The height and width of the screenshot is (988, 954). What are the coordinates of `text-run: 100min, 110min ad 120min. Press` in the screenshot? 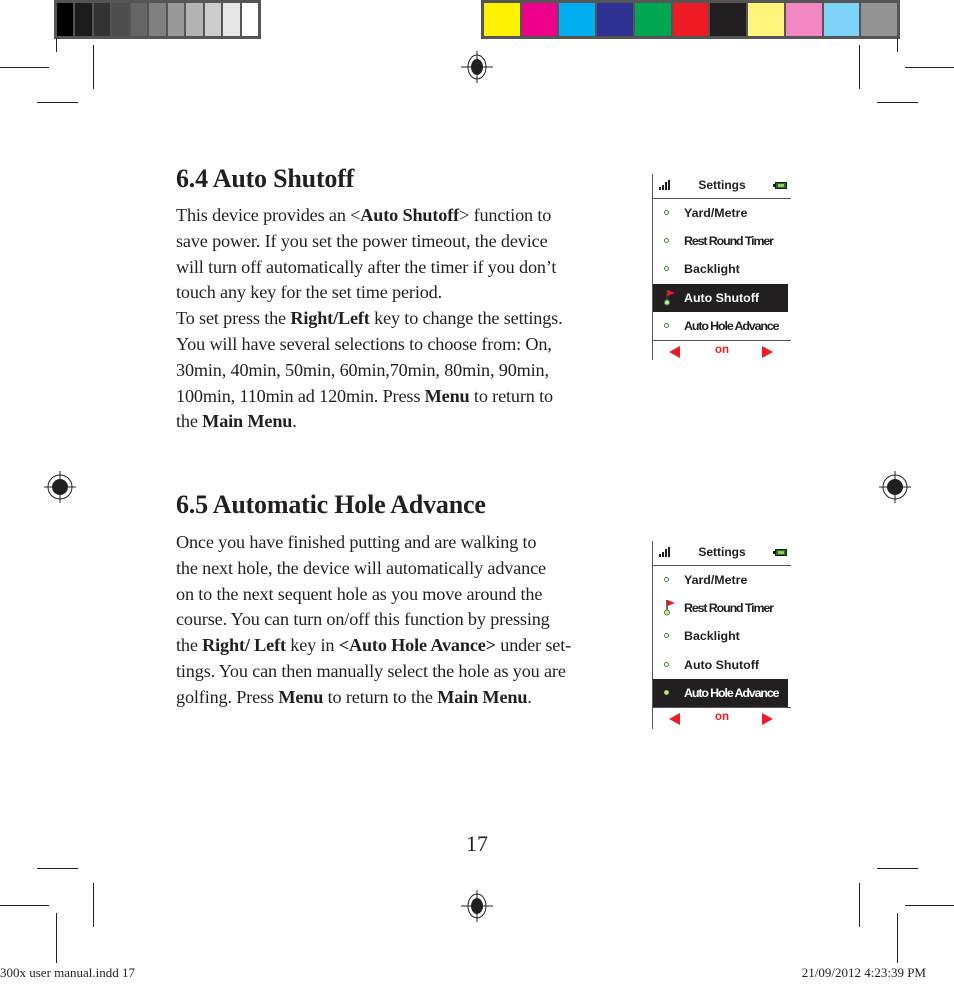 It's located at (300, 395).